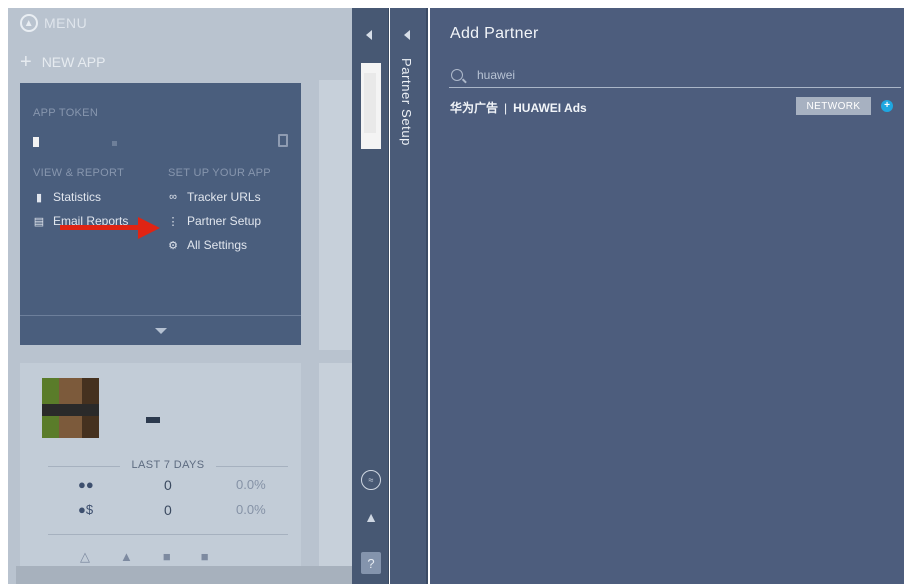 The image size is (904, 584). I want to click on app-stats-card: LAST 7 DAYS ●● 0 0.0% ●$ 0 0.0% △ ▲ ■ ■, so click(160, 473).